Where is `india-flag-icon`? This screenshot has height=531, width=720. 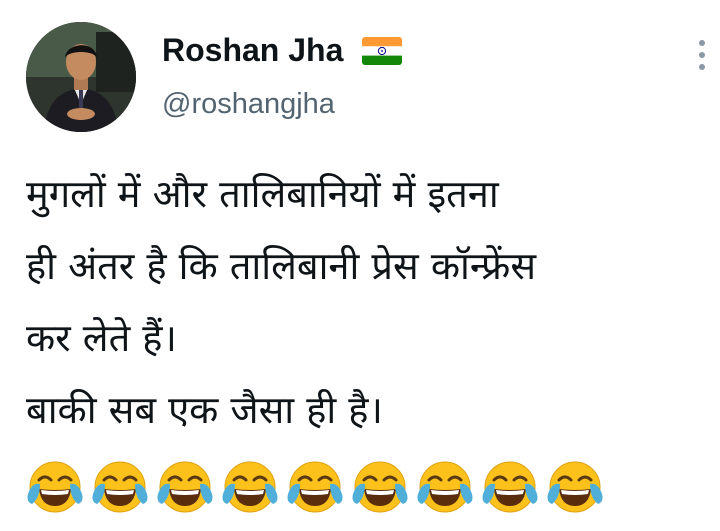
india-flag-icon is located at coordinates (382, 51).